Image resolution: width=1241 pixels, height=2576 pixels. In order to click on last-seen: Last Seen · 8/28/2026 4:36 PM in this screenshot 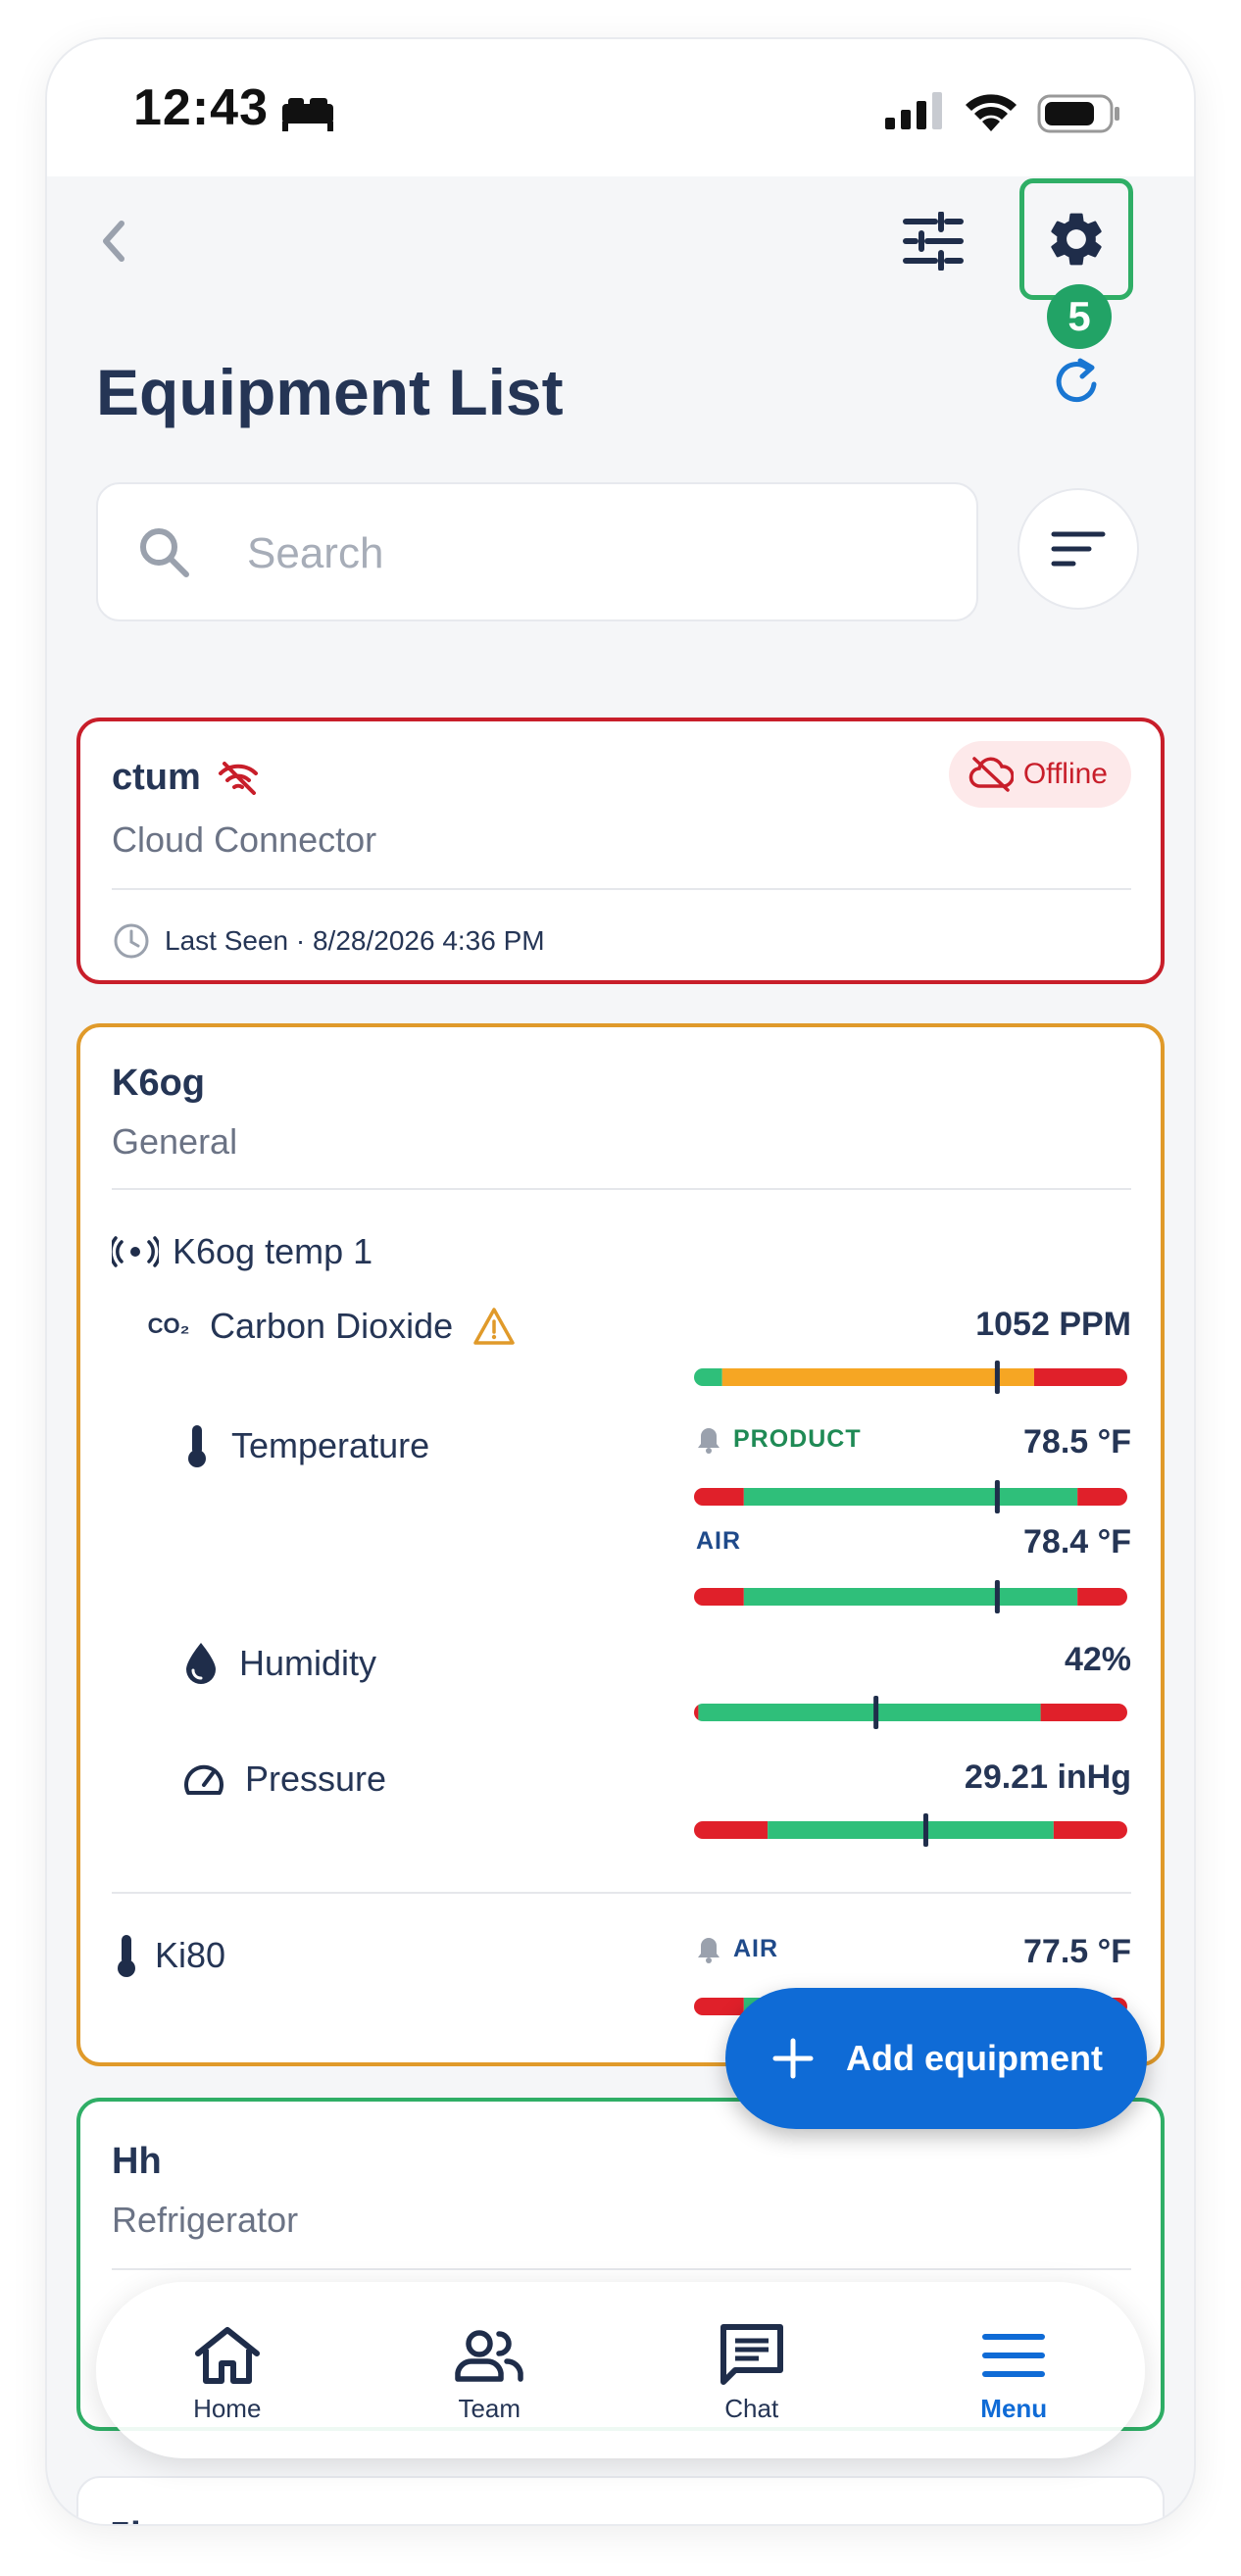, I will do `click(328, 941)`.